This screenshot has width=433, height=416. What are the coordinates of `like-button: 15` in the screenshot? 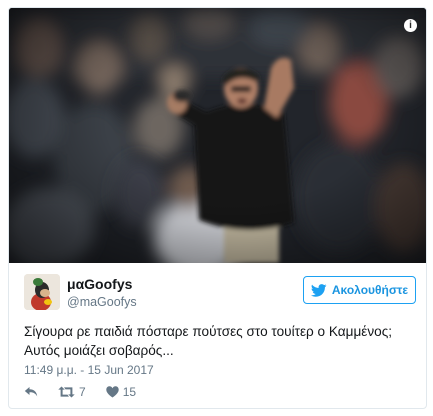 It's located at (121, 392).